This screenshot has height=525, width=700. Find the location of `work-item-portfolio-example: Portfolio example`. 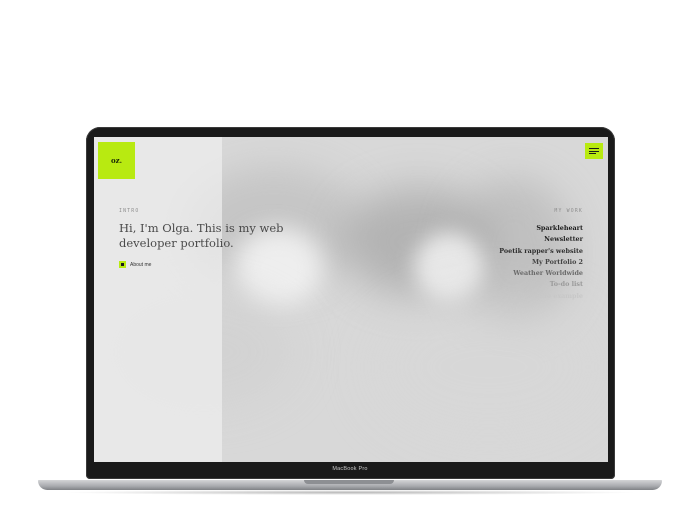

work-item-portfolio-example: Portfolio example is located at coordinates (523, 296).